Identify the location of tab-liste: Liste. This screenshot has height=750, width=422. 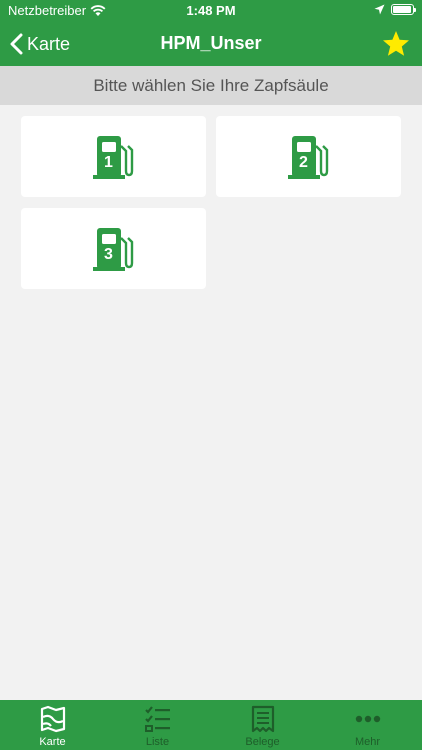
(157, 725).